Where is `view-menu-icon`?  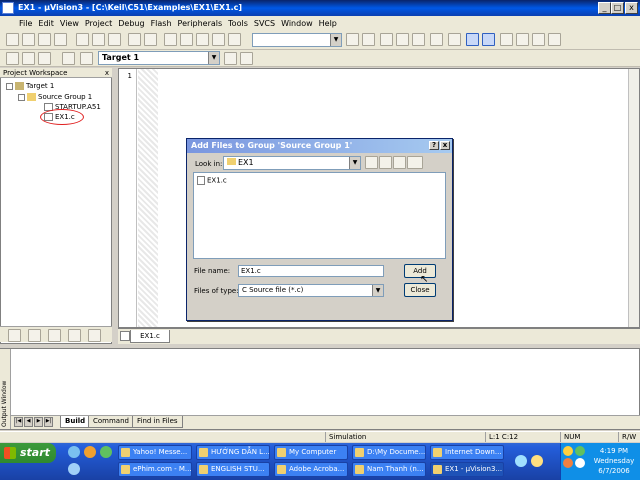
view-menu-icon is located at coordinates (415, 162).